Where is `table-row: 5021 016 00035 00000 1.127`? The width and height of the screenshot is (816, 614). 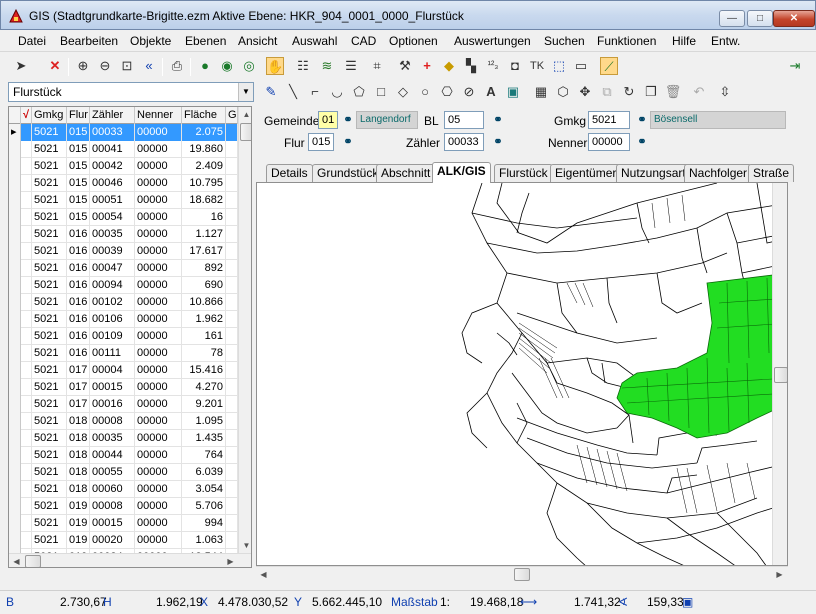
table-row: 5021 016 00035 00000 1.127 is located at coordinates (130, 234).